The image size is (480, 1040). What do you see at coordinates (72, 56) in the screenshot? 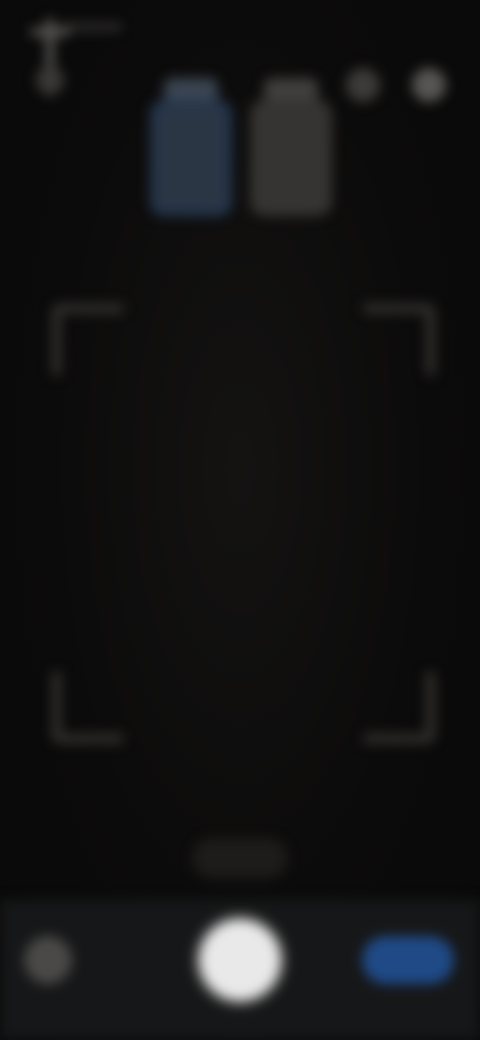
I see `settings-icon` at bounding box center [72, 56].